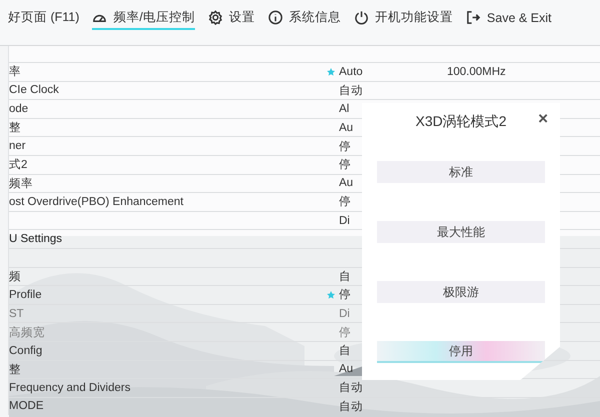 The height and width of the screenshot is (417, 600). I want to click on nav-tab: 频率/电压控制, so click(143, 19).